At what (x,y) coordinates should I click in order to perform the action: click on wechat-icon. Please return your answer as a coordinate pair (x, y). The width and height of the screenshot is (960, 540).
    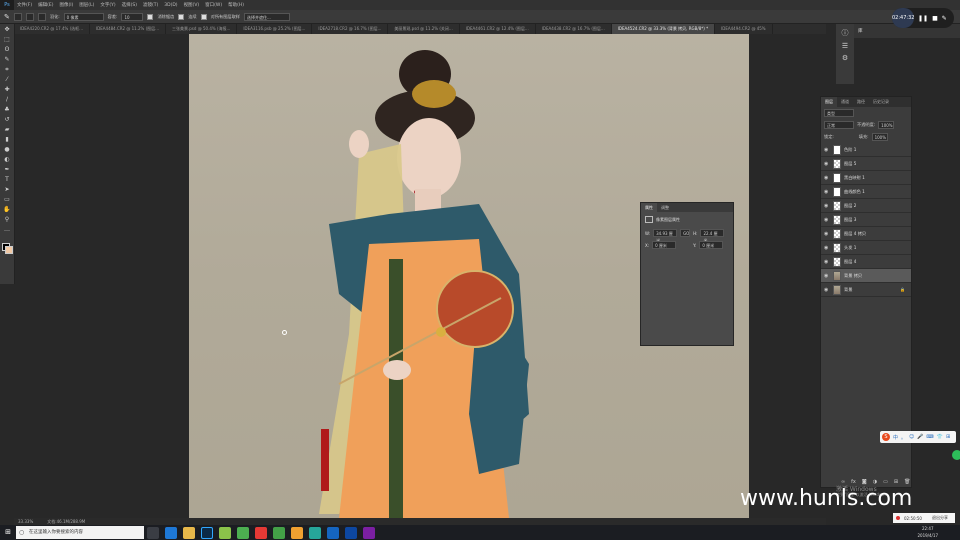
    Looking at the image, I should click on (297, 532).